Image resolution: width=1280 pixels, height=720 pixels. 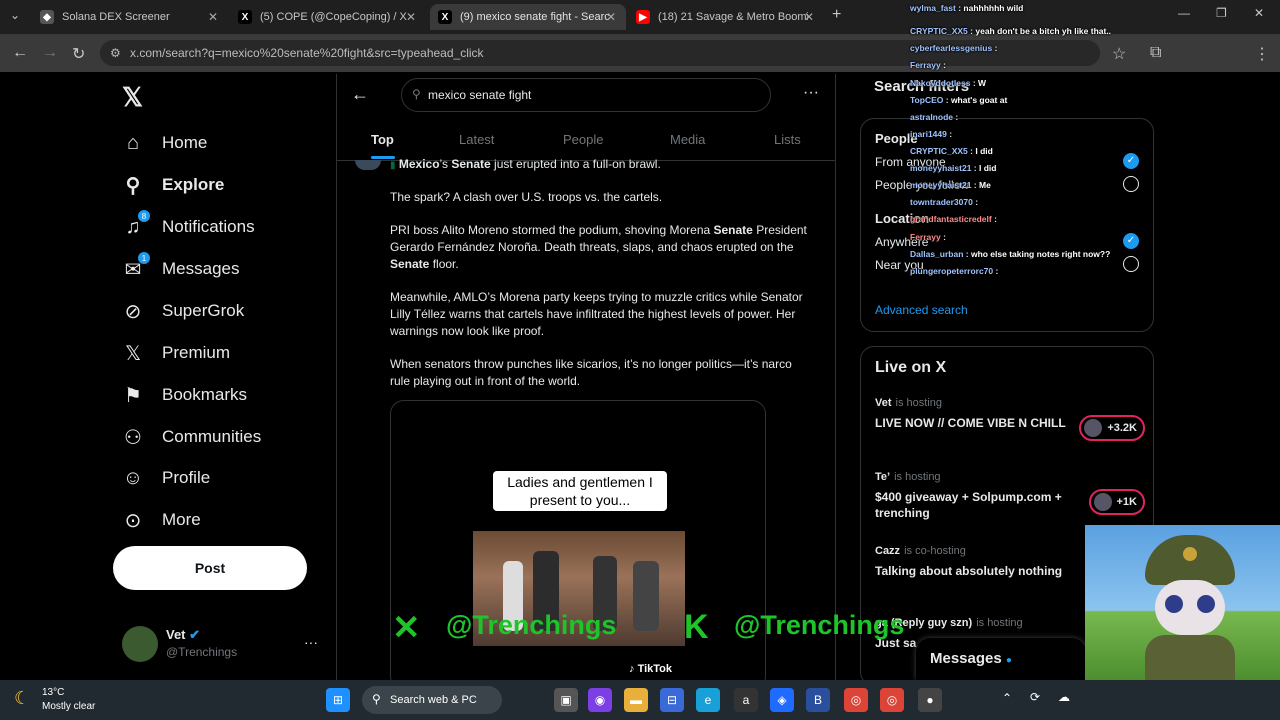 What do you see at coordinates (921, 310) in the screenshot?
I see `advanced-search-link: Advanced search` at bounding box center [921, 310].